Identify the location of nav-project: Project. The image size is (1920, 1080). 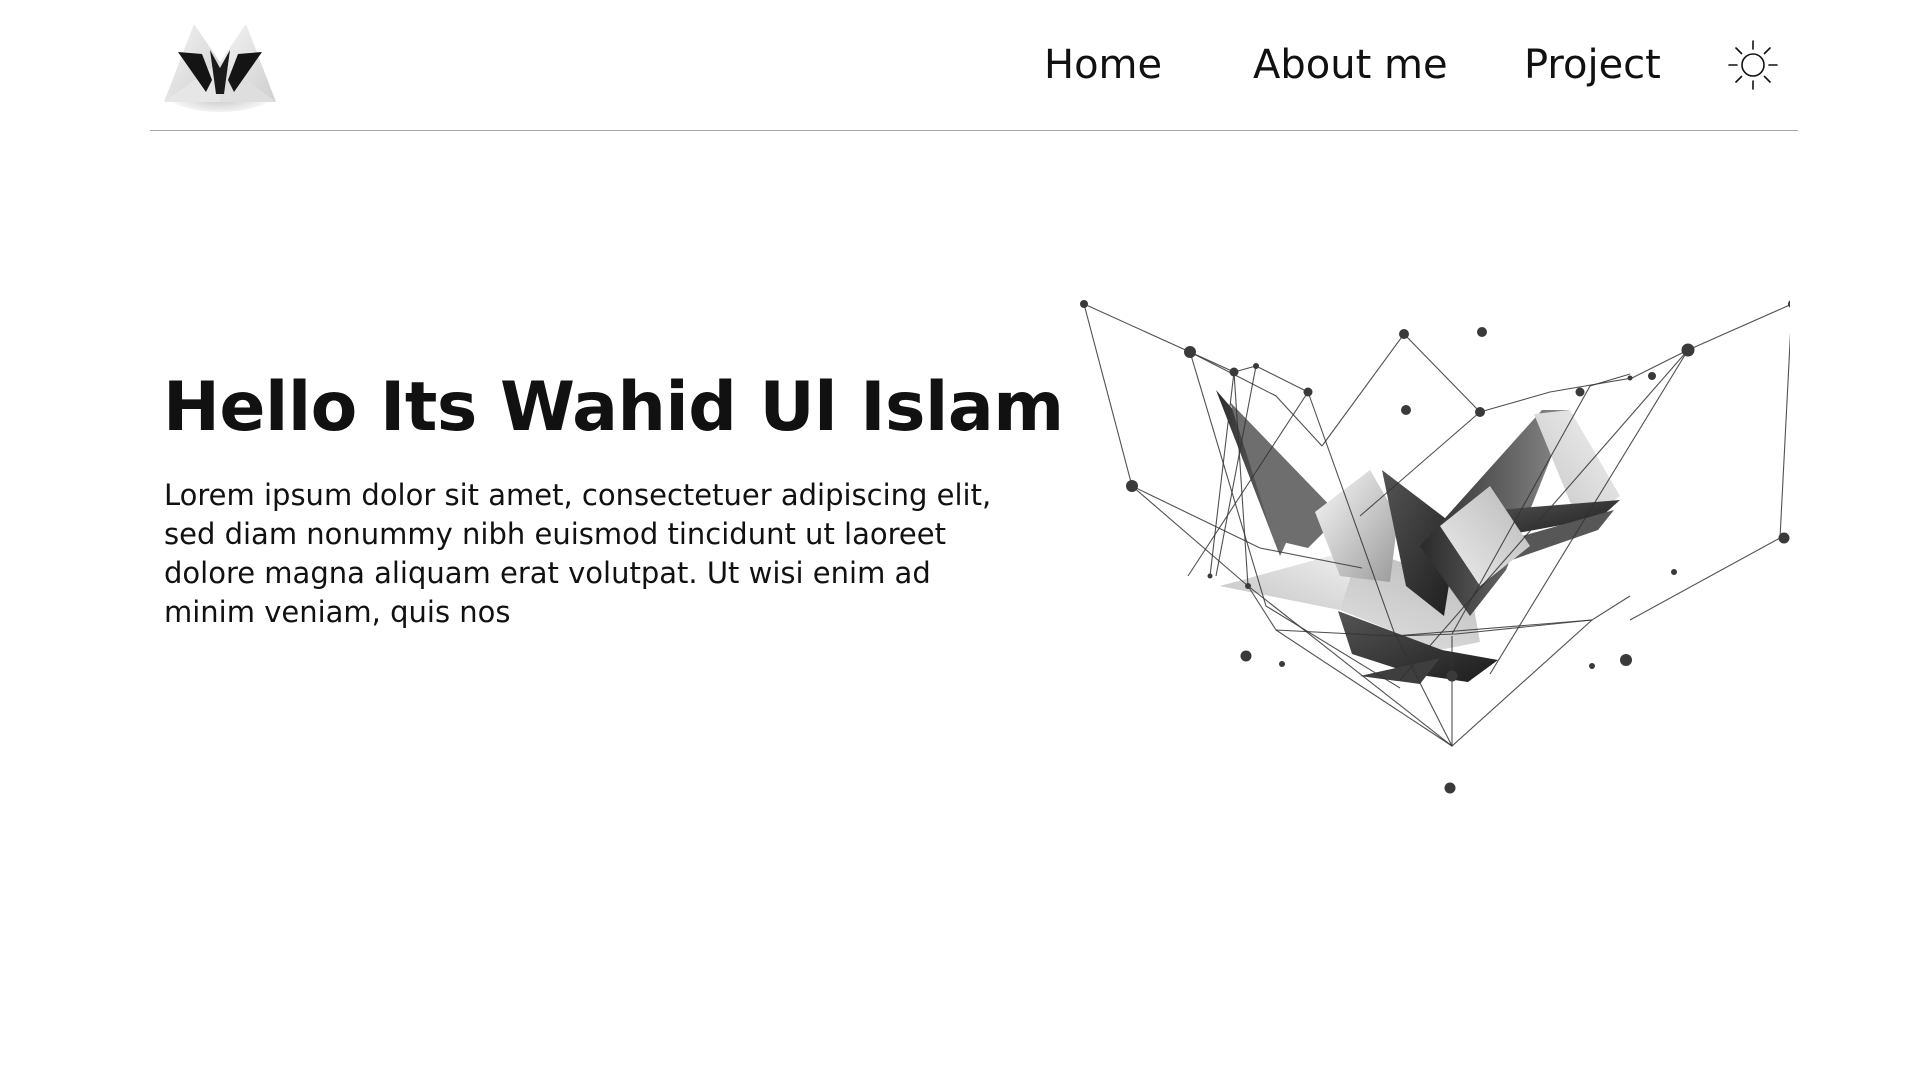
(1592, 65).